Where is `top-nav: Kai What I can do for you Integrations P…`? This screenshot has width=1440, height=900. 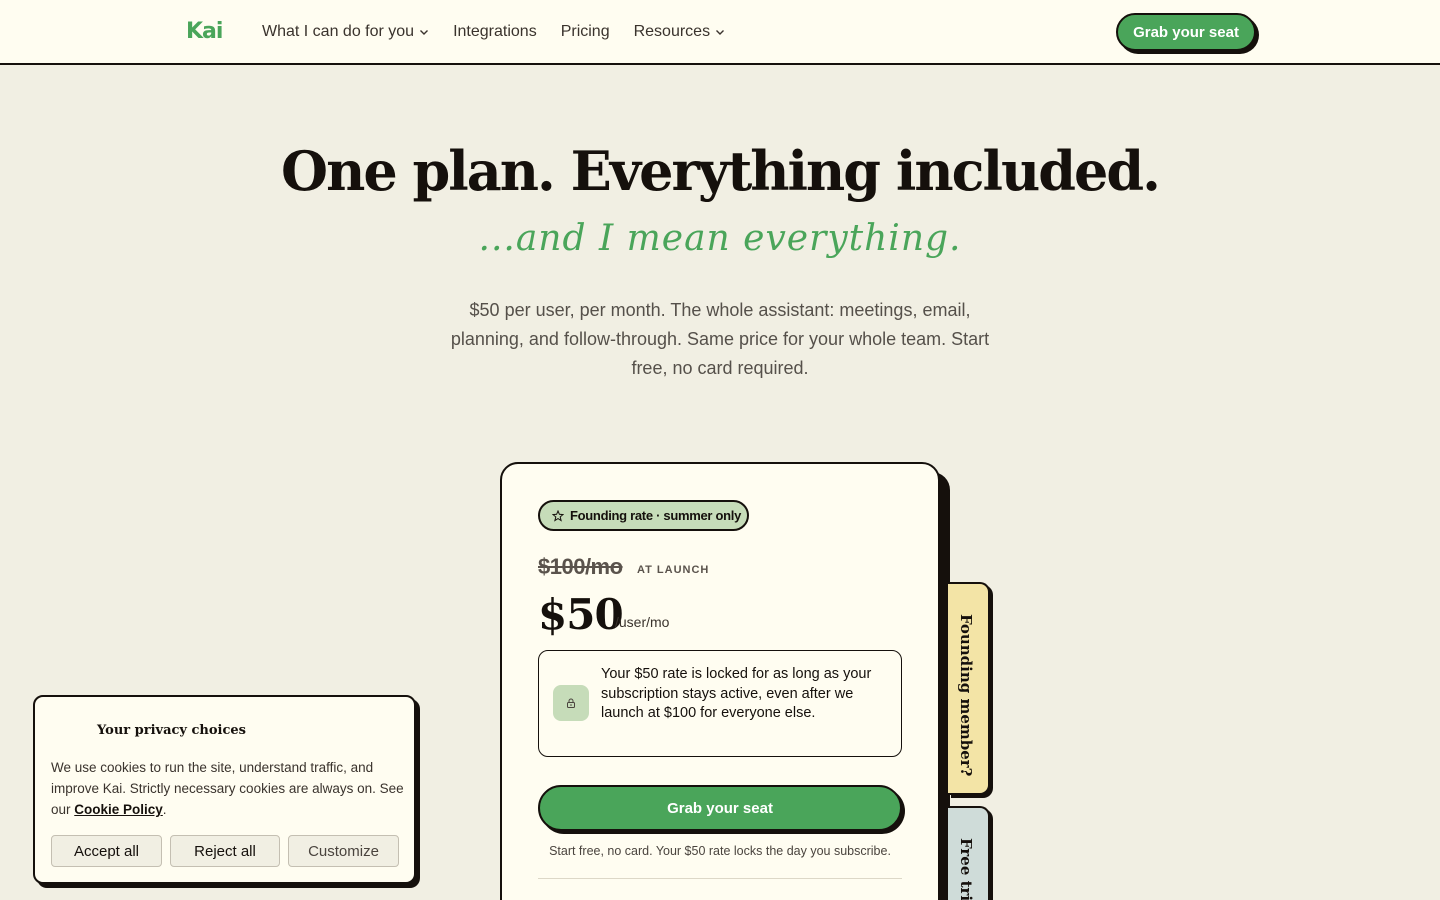 top-nav: Kai What I can do for you Integrations P… is located at coordinates (720, 32).